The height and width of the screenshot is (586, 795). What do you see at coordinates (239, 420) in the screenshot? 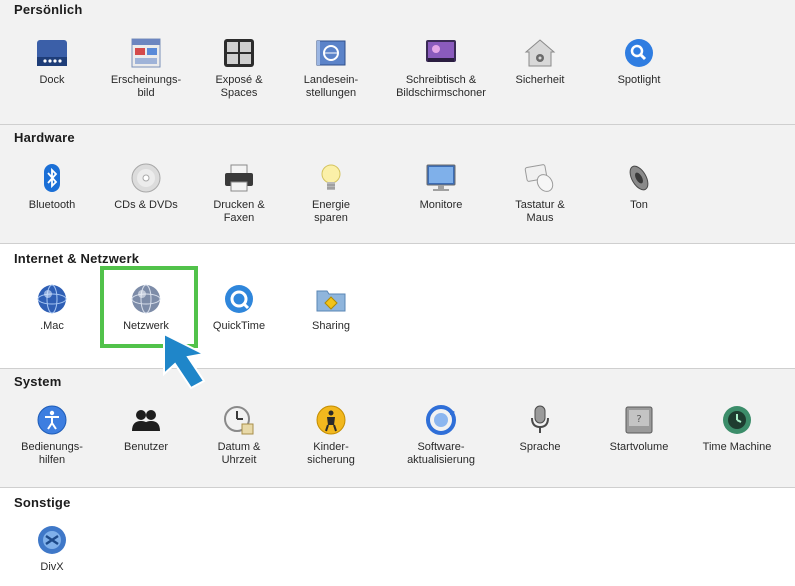
I see `clock-icon` at bounding box center [239, 420].